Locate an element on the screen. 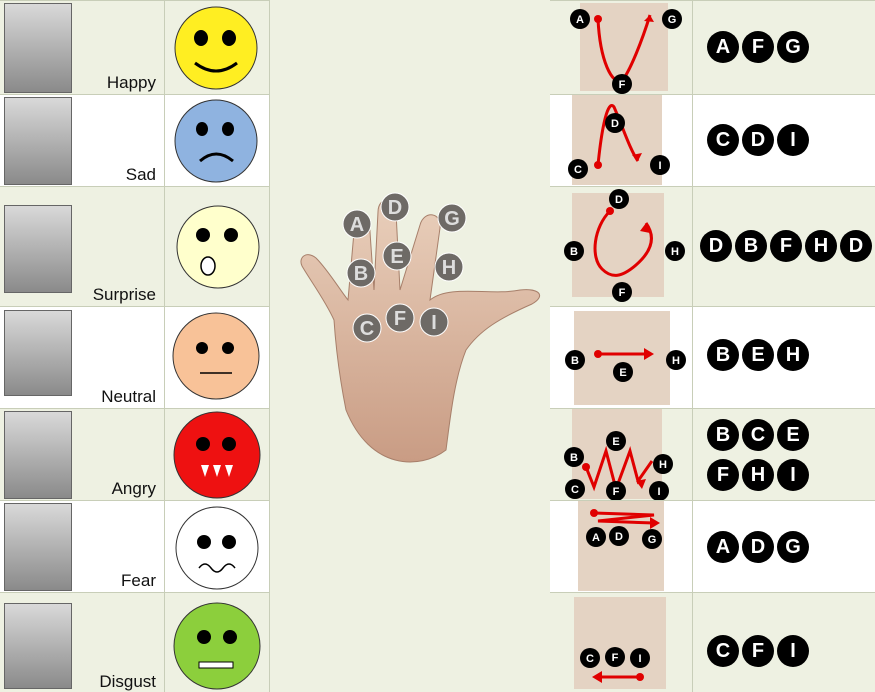 This screenshot has width=875, height=692. gesture-diagram: C D I is located at coordinates (619, 140).